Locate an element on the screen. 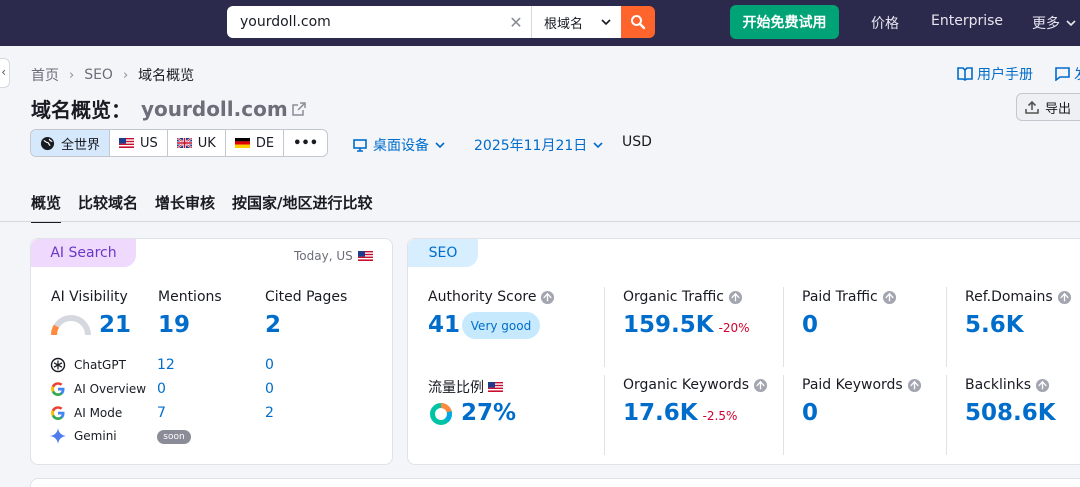 The height and width of the screenshot is (487, 1080). nav-enterprise-link: Enterprise is located at coordinates (967, 21).